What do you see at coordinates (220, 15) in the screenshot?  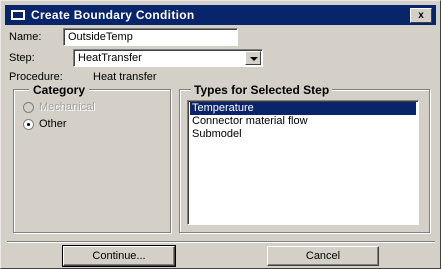 I see `title-bar: Create Boundary Condition x` at bounding box center [220, 15].